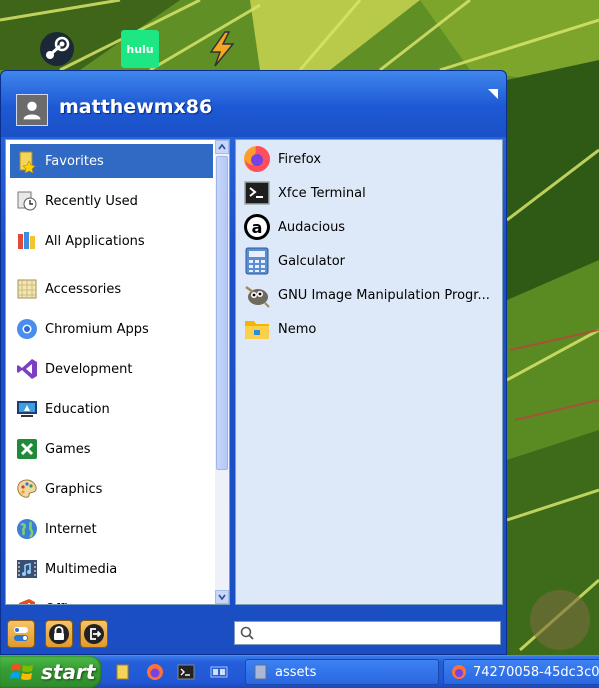 This screenshot has width=599, height=688. I want to click on steam-icon, so click(57, 49).